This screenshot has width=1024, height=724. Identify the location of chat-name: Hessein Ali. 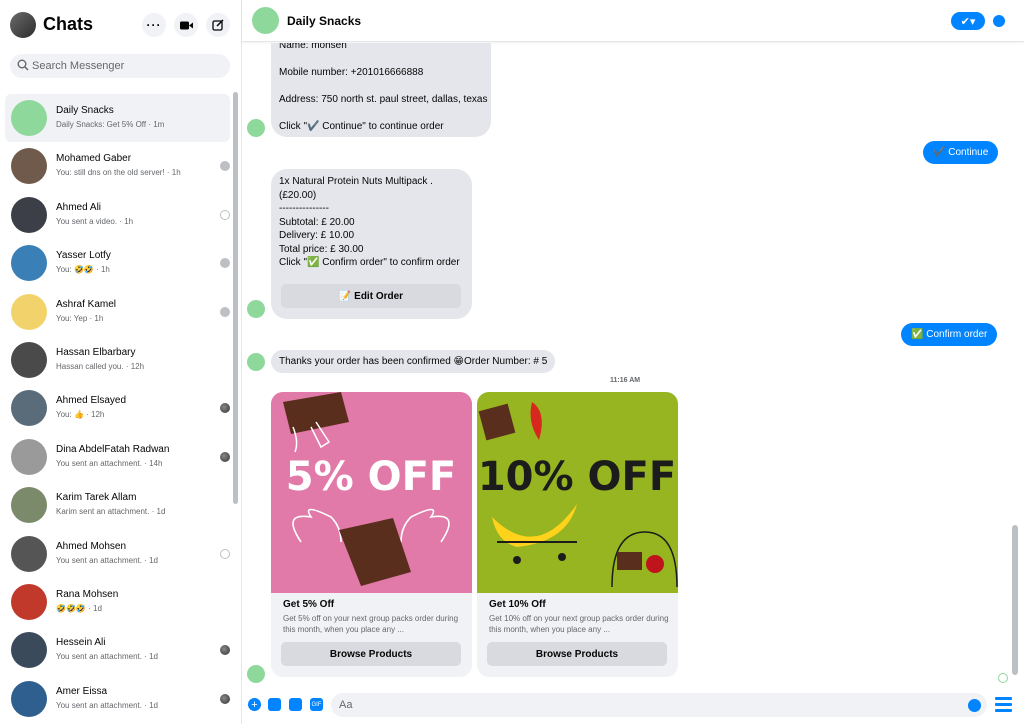
(81, 643).